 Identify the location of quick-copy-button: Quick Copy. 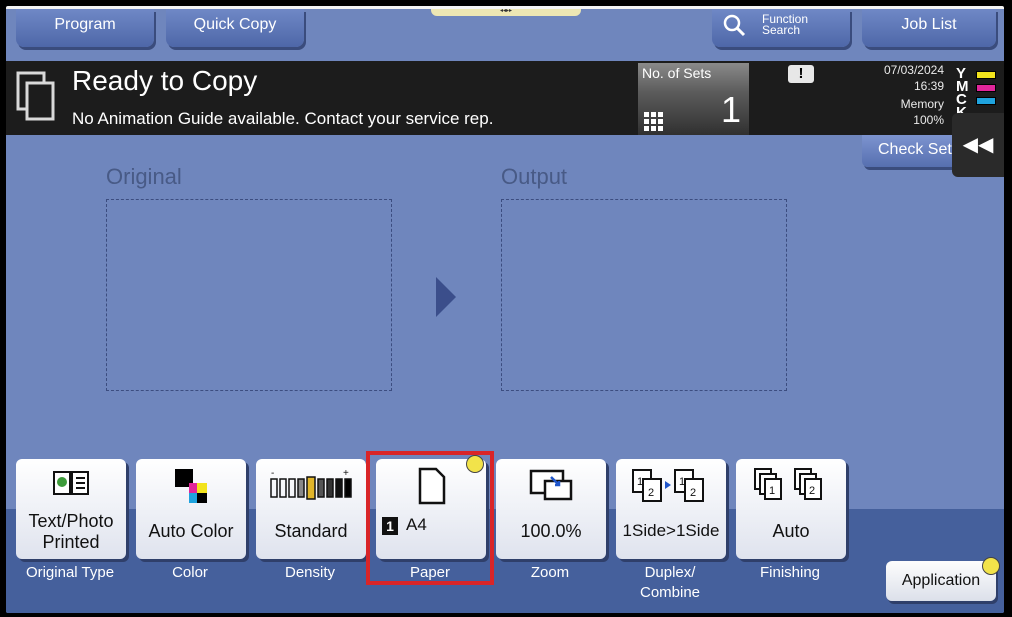
(235, 28).